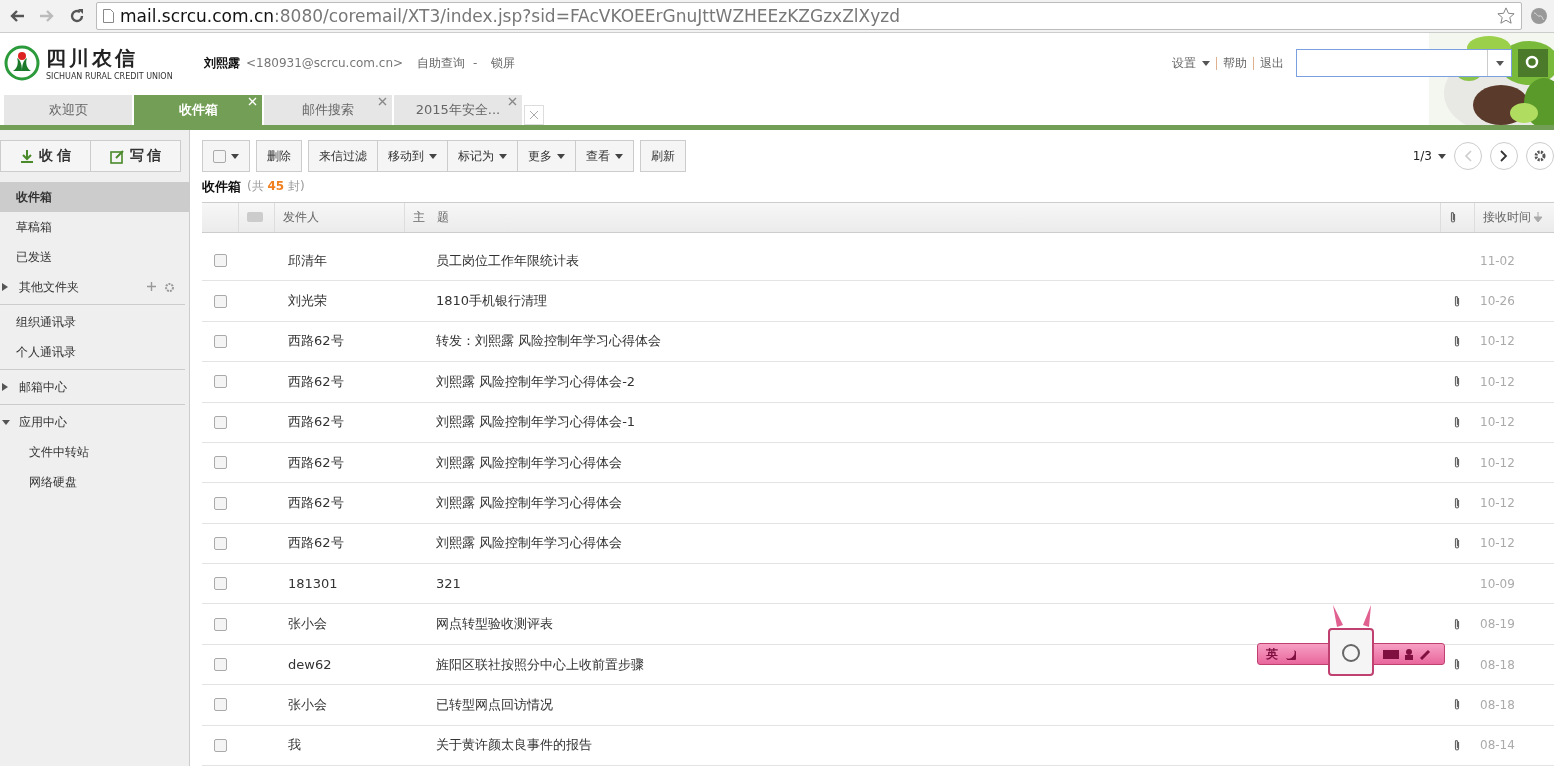 Image resolution: width=1554 pixels, height=766 pixels. What do you see at coordinates (45, 156) in the screenshot?
I see `receive-button: 收 信` at bounding box center [45, 156].